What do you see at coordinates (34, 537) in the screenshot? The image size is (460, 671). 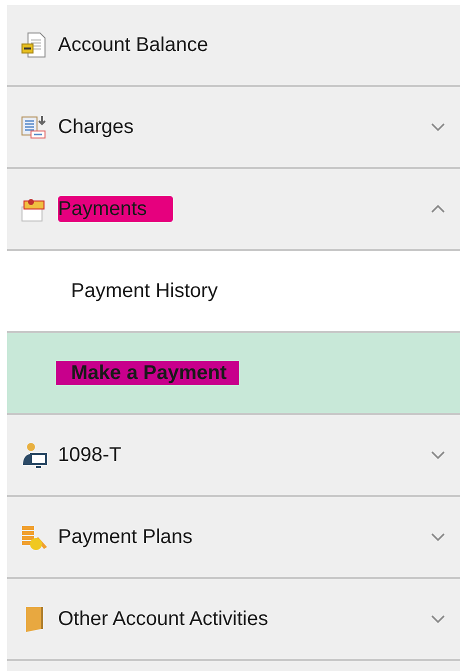 I see `coins-icon` at bounding box center [34, 537].